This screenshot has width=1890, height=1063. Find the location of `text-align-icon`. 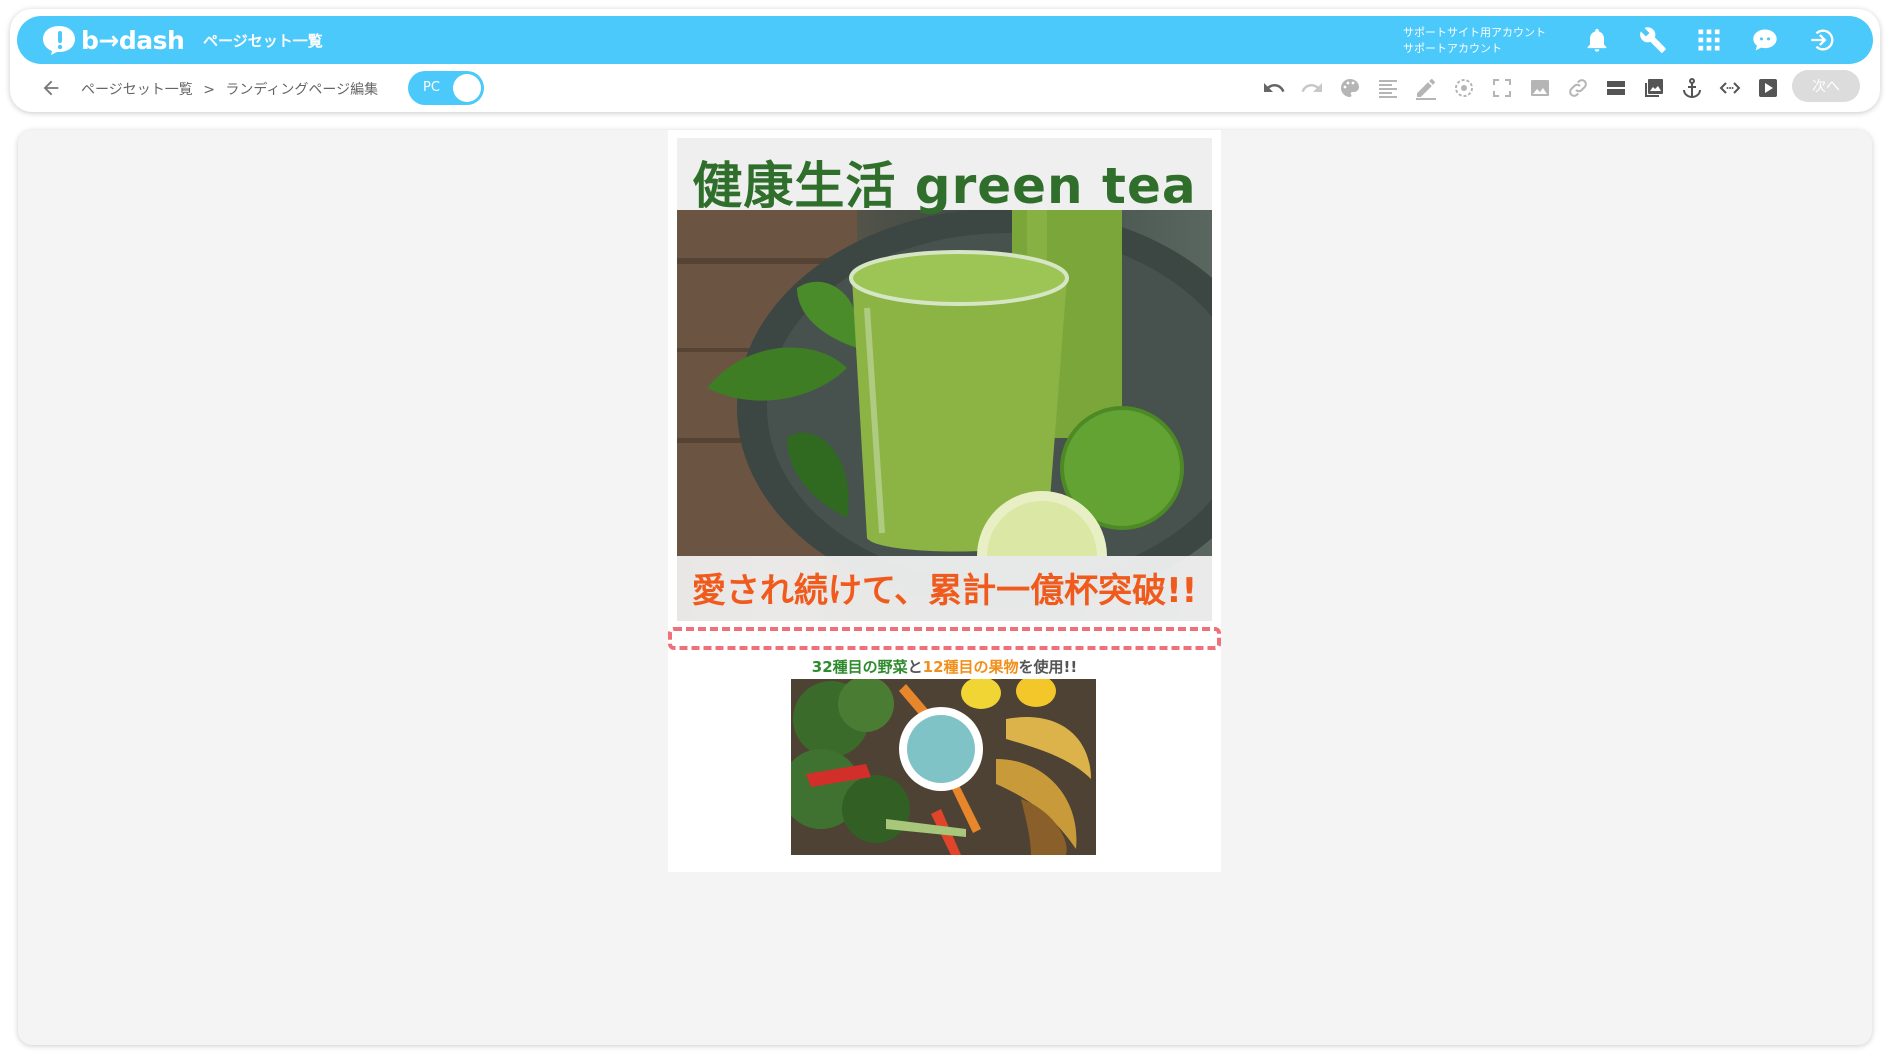

text-align-icon is located at coordinates (1388, 88).